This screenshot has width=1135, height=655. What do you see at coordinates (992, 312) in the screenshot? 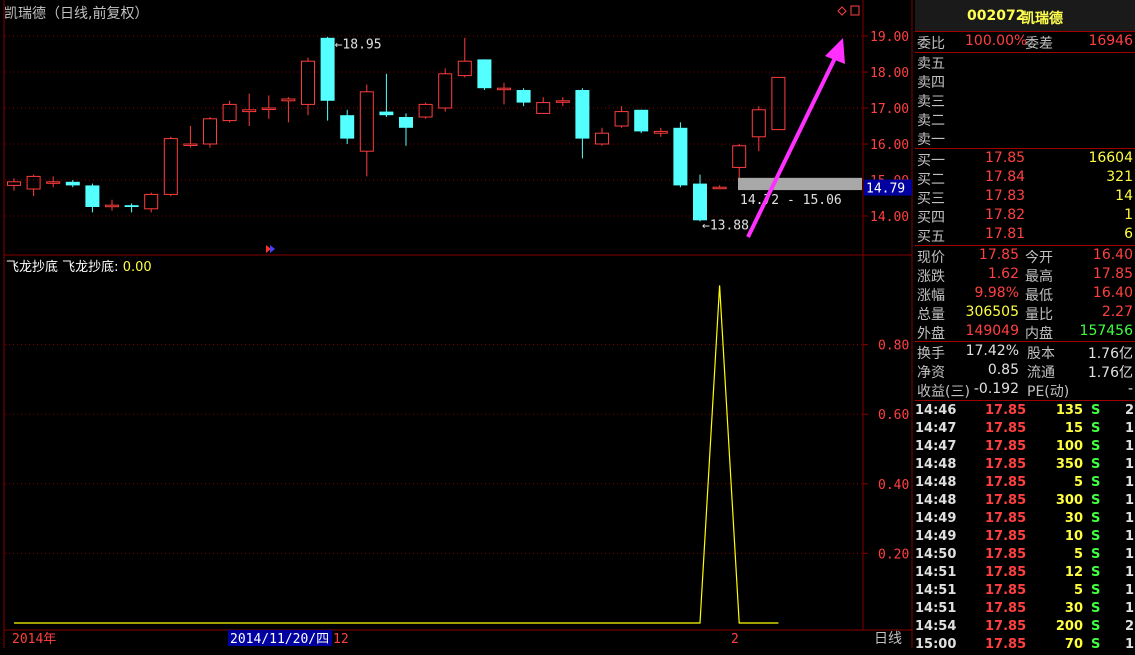
I see `stat-value: 306505` at bounding box center [992, 312].